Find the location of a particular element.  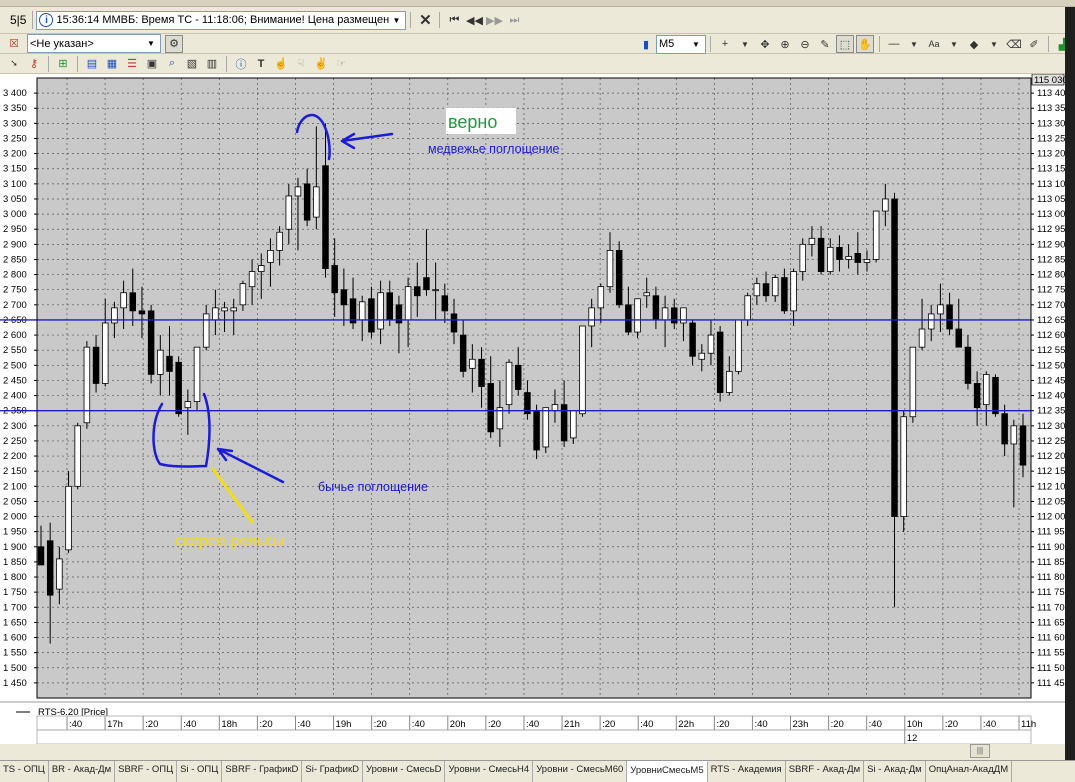

new-window-icon: ⊞ is located at coordinates (63, 64).